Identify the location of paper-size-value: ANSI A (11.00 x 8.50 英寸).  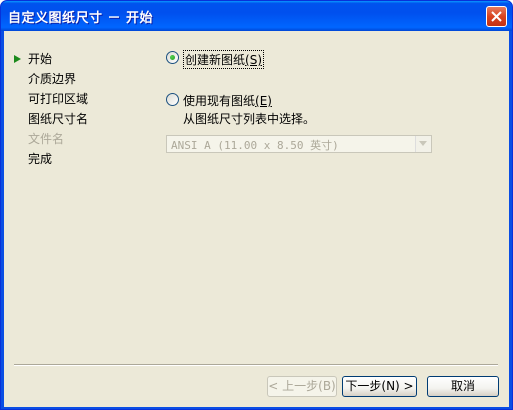
(255, 145).